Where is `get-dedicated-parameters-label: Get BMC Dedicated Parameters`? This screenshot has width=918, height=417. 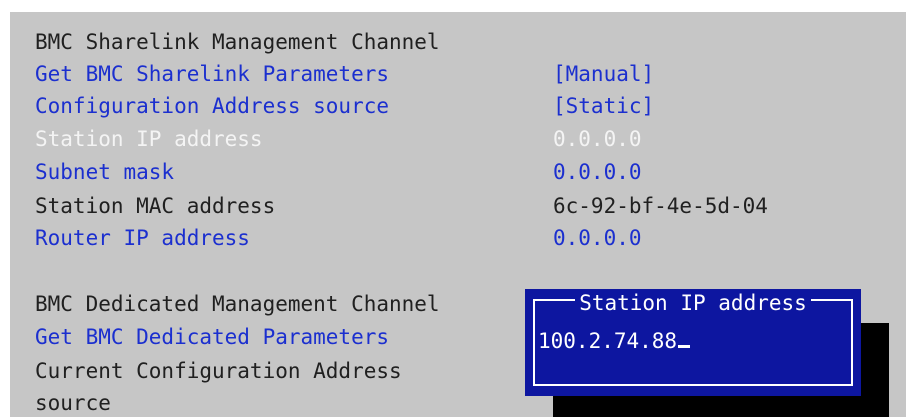 get-dedicated-parameters-label: Get BMC Dedicated Parameters is located at coordinates (212, 337).